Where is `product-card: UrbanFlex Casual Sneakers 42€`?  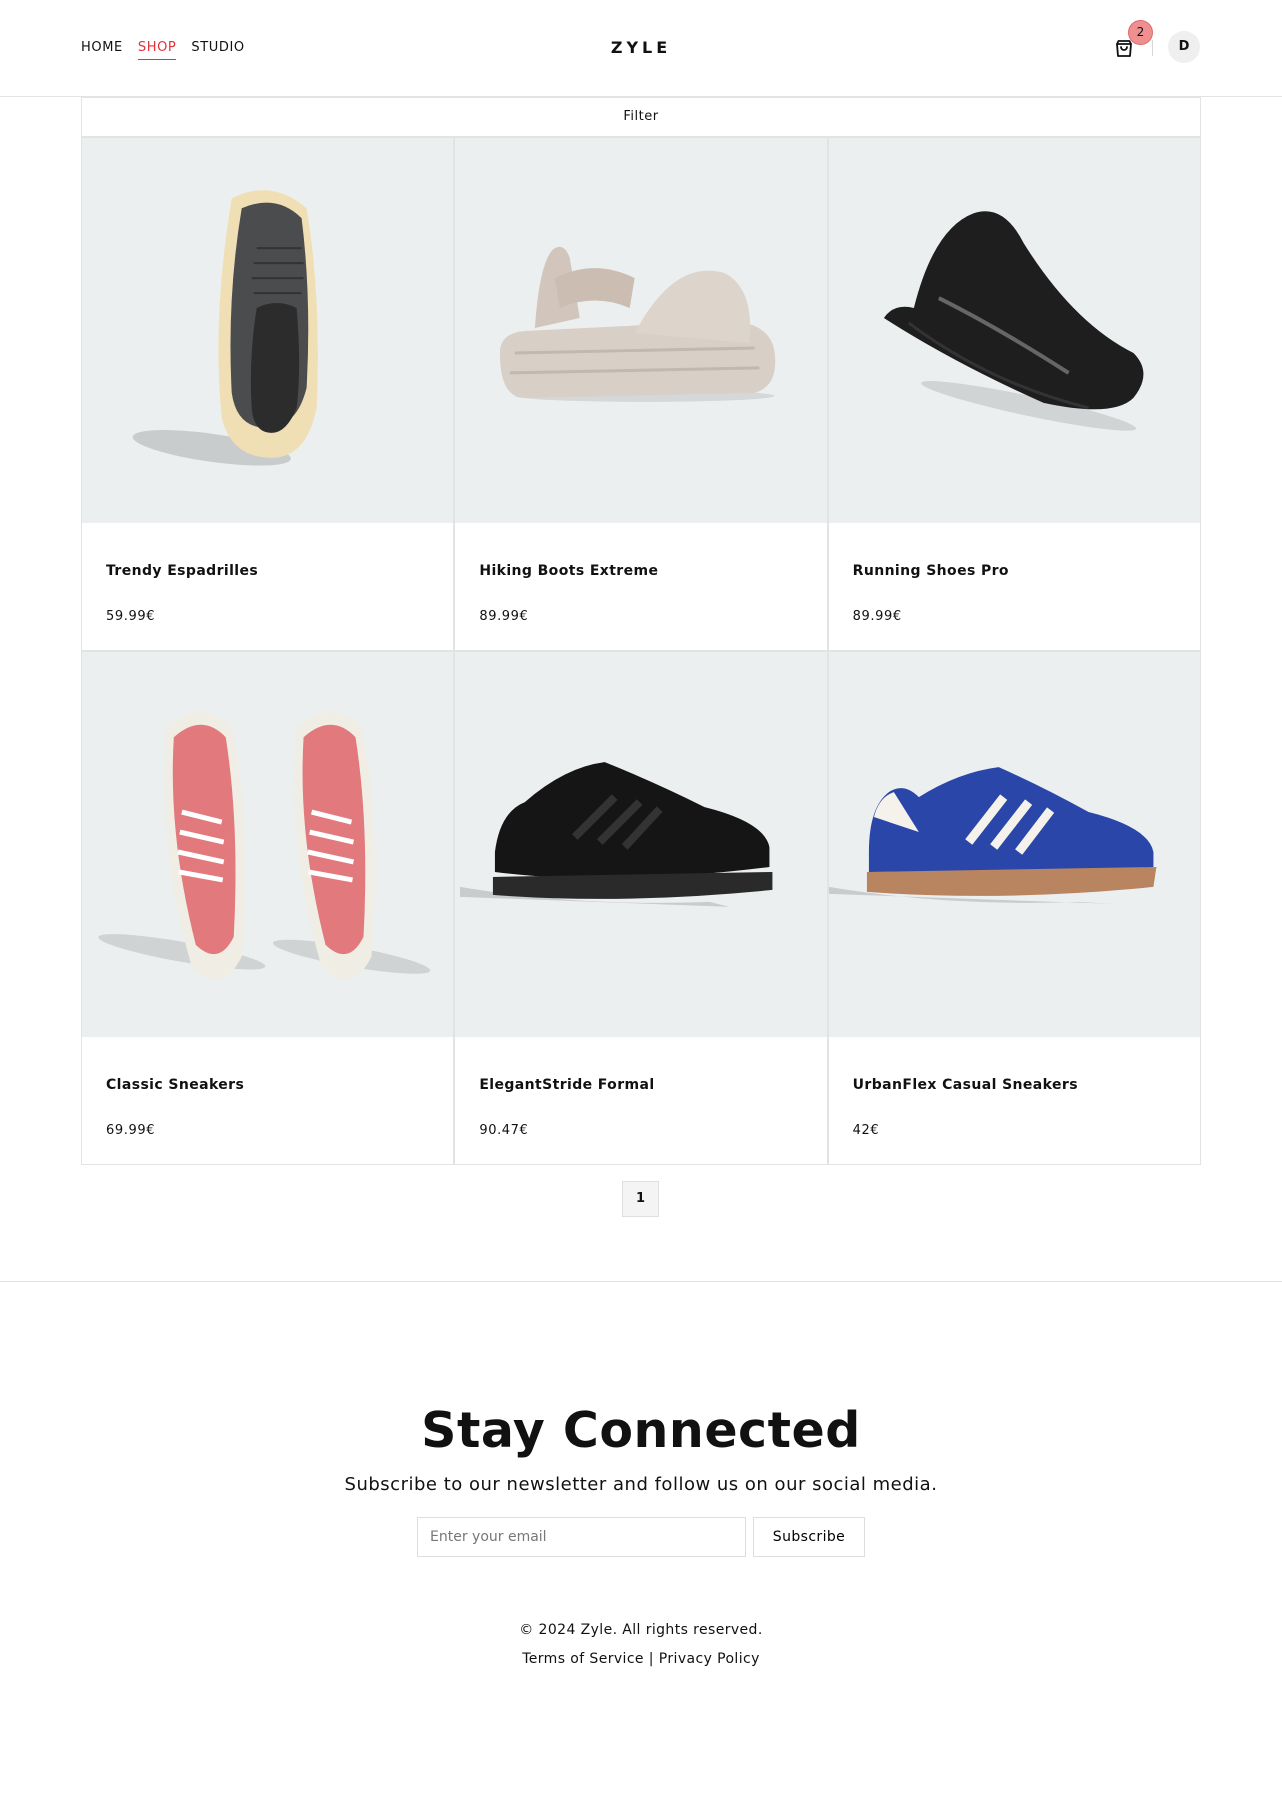 product-card: UrbanFlex Casual Sneakers 42€ is located at coordinates (1014, 908).